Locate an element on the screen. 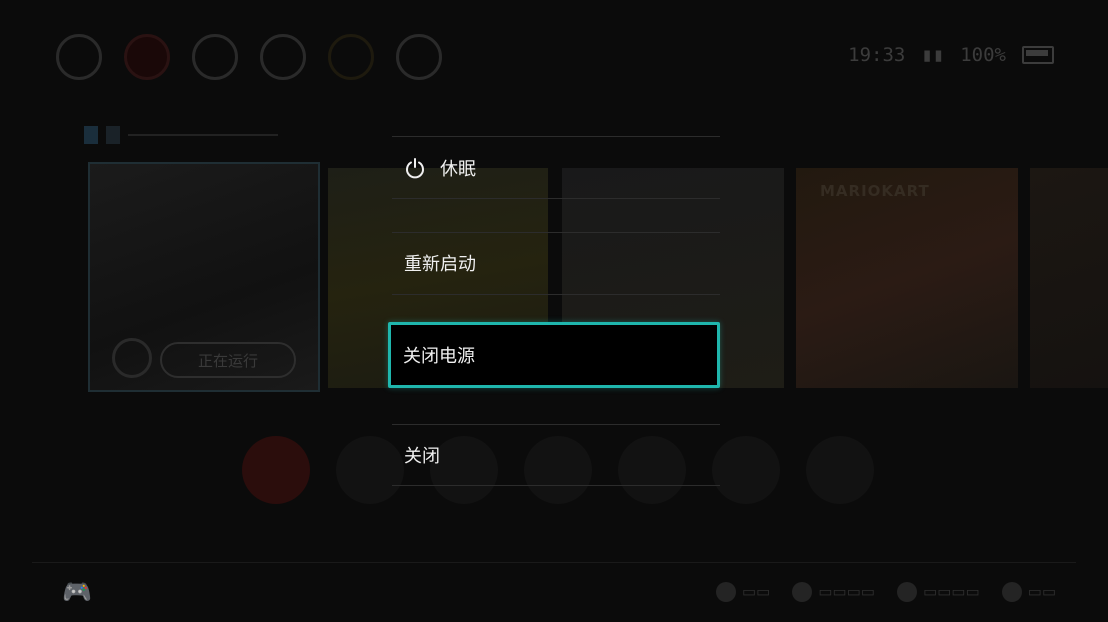 This screenshot has width=1108, height=622. footer-divider is located at coordinates (554, 562).